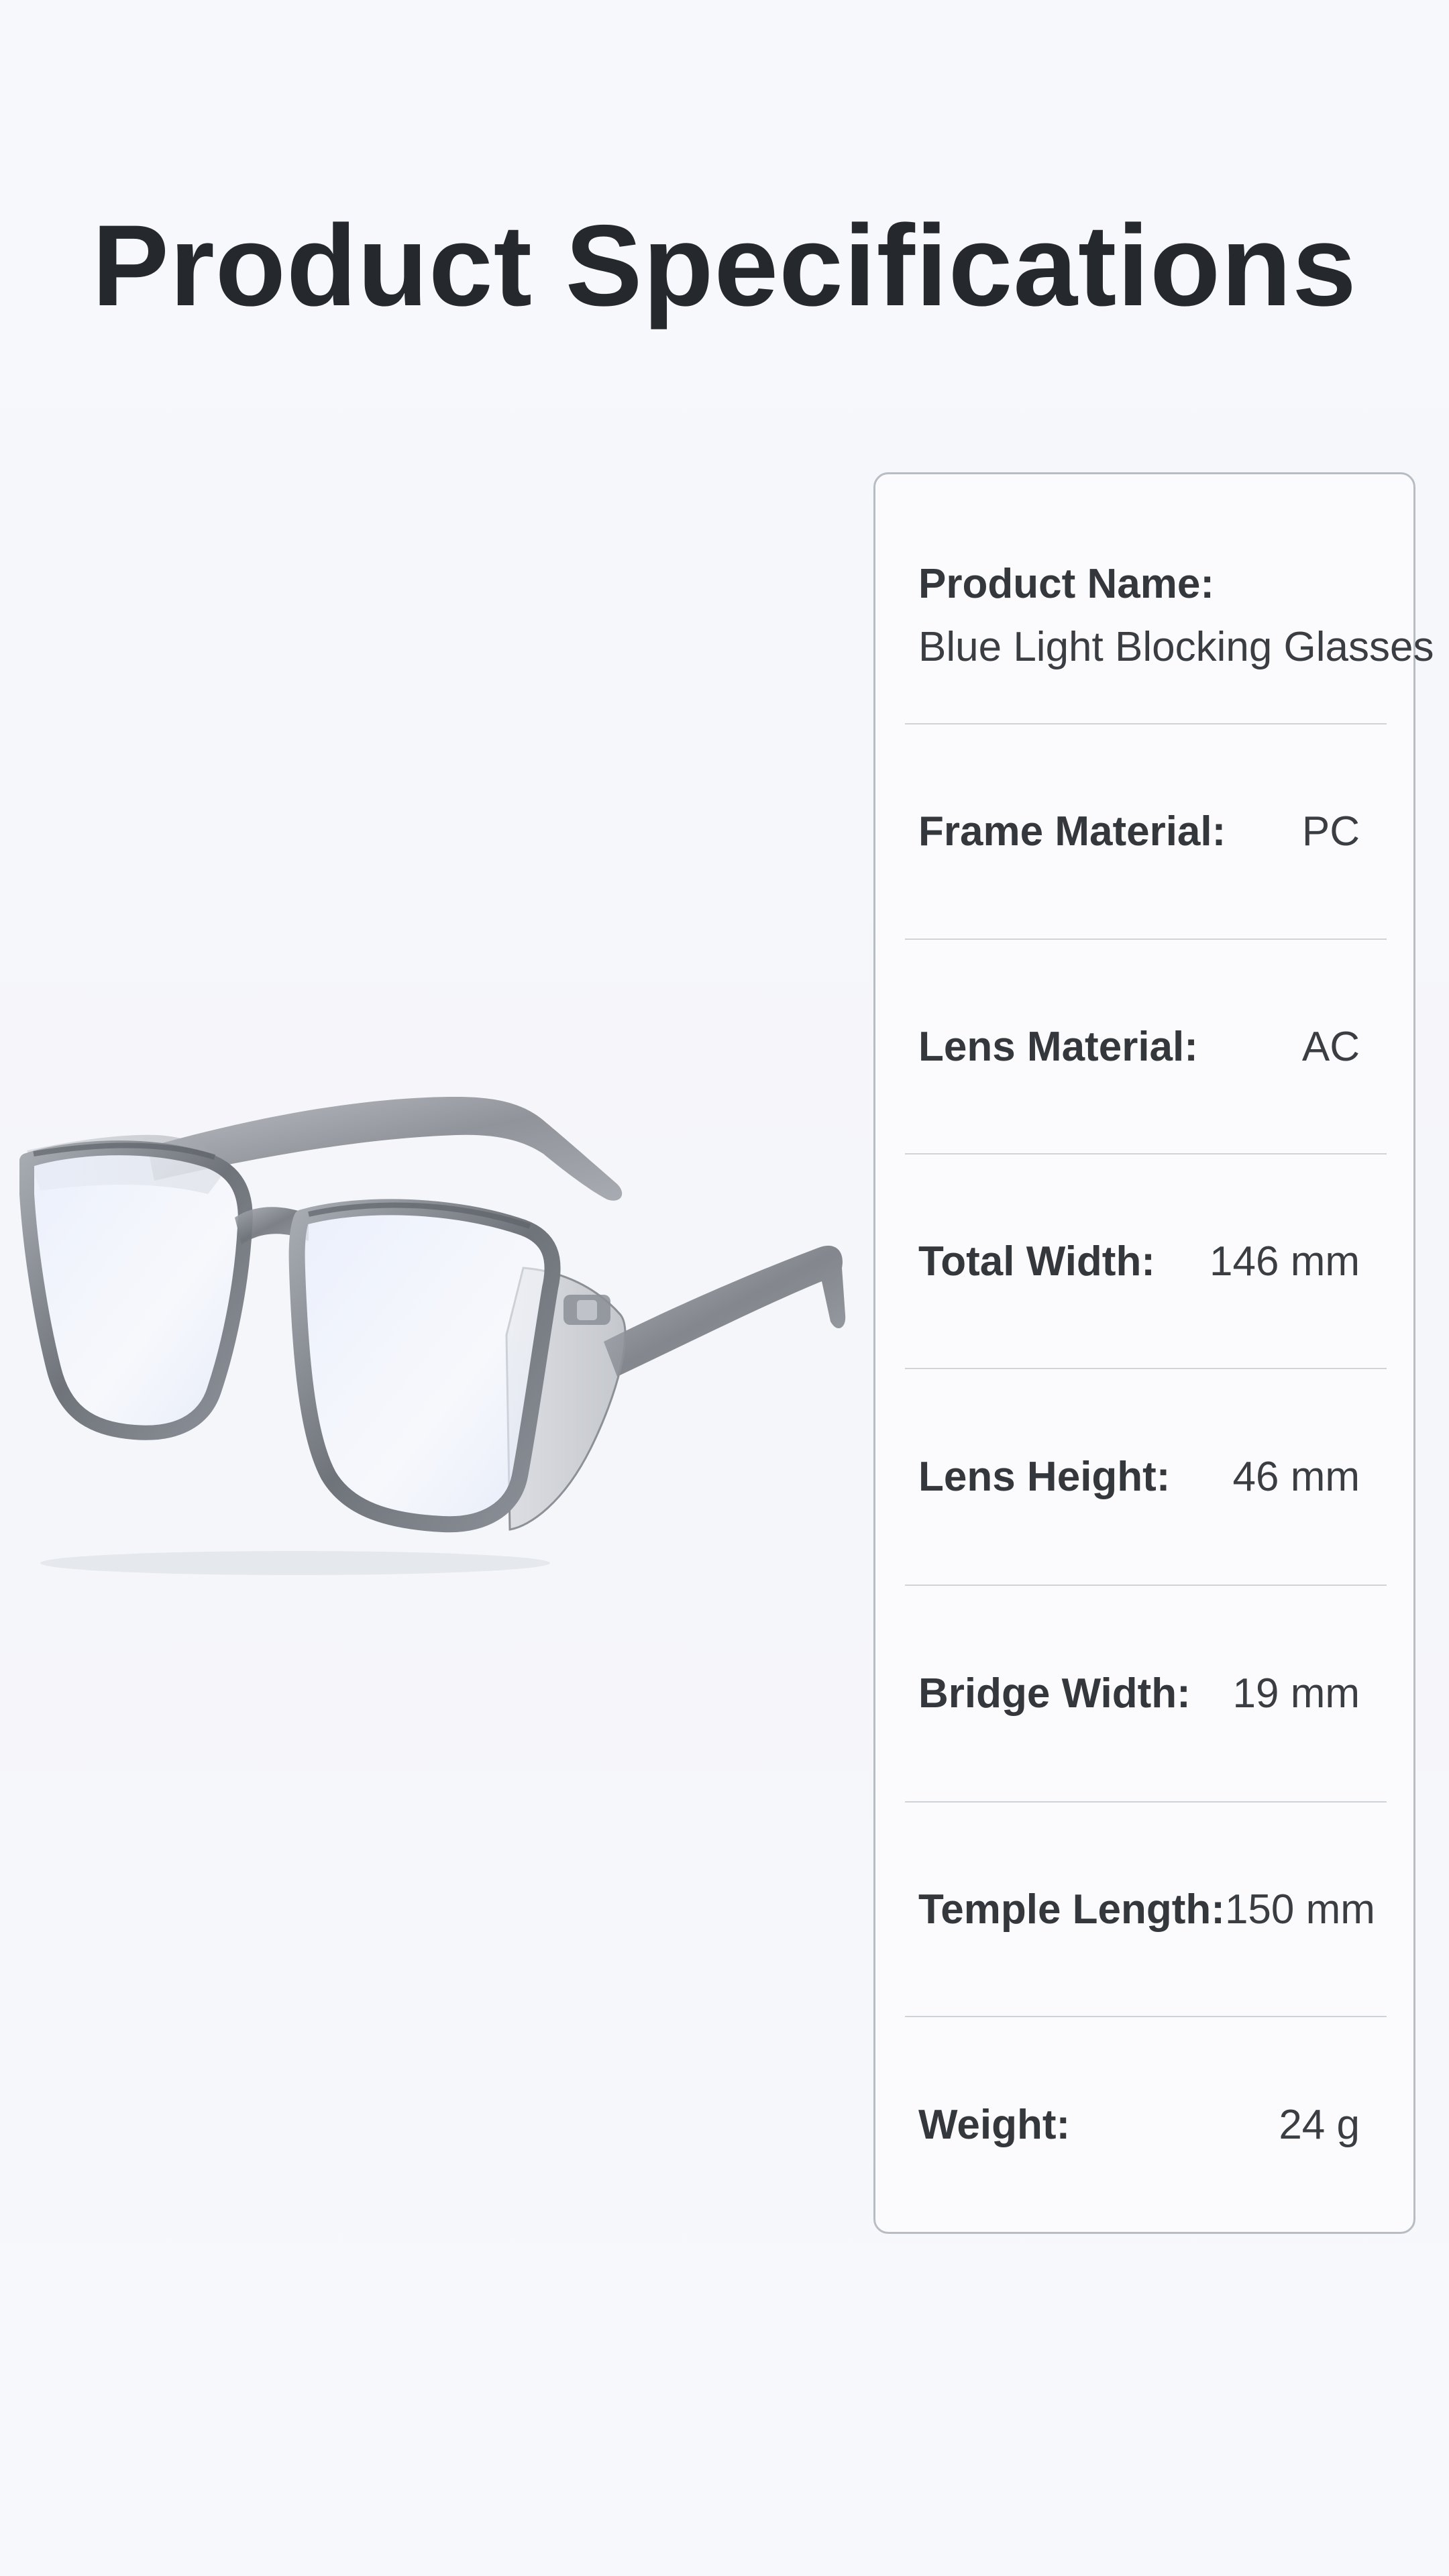 This screenshot has height=2576, width=1449. What do you see at coordinates (994, 2124) in the screenshot?
I see `spec-label: Weight:` at bounding box center [994, 2124].